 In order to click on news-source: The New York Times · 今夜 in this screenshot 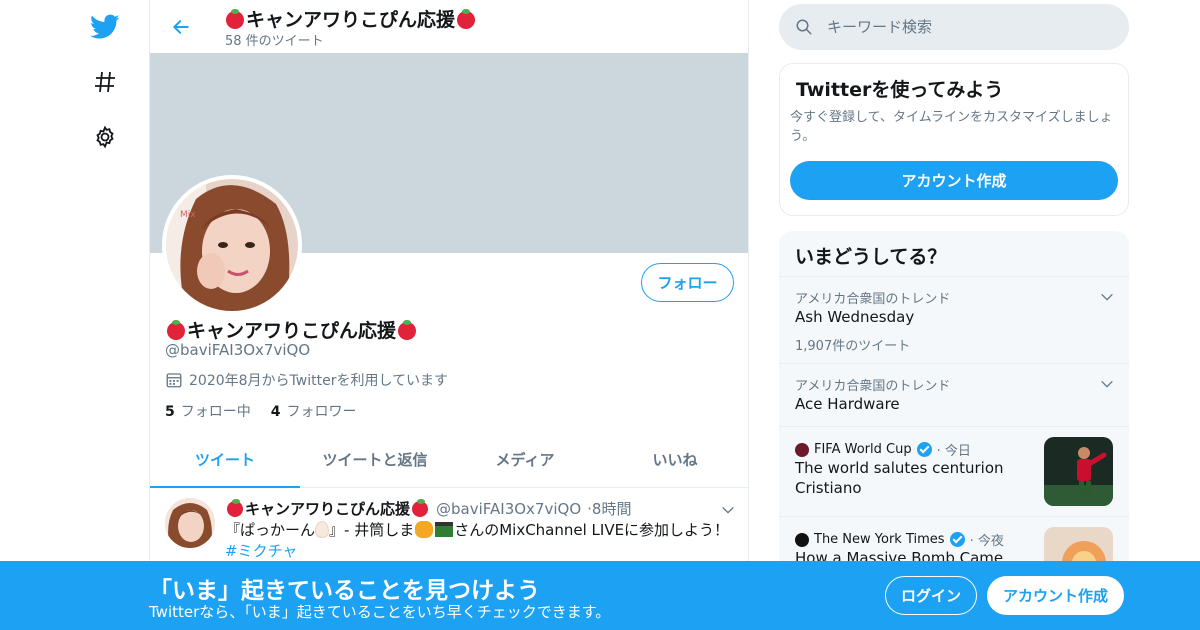, I will do `click(899, 539)`.